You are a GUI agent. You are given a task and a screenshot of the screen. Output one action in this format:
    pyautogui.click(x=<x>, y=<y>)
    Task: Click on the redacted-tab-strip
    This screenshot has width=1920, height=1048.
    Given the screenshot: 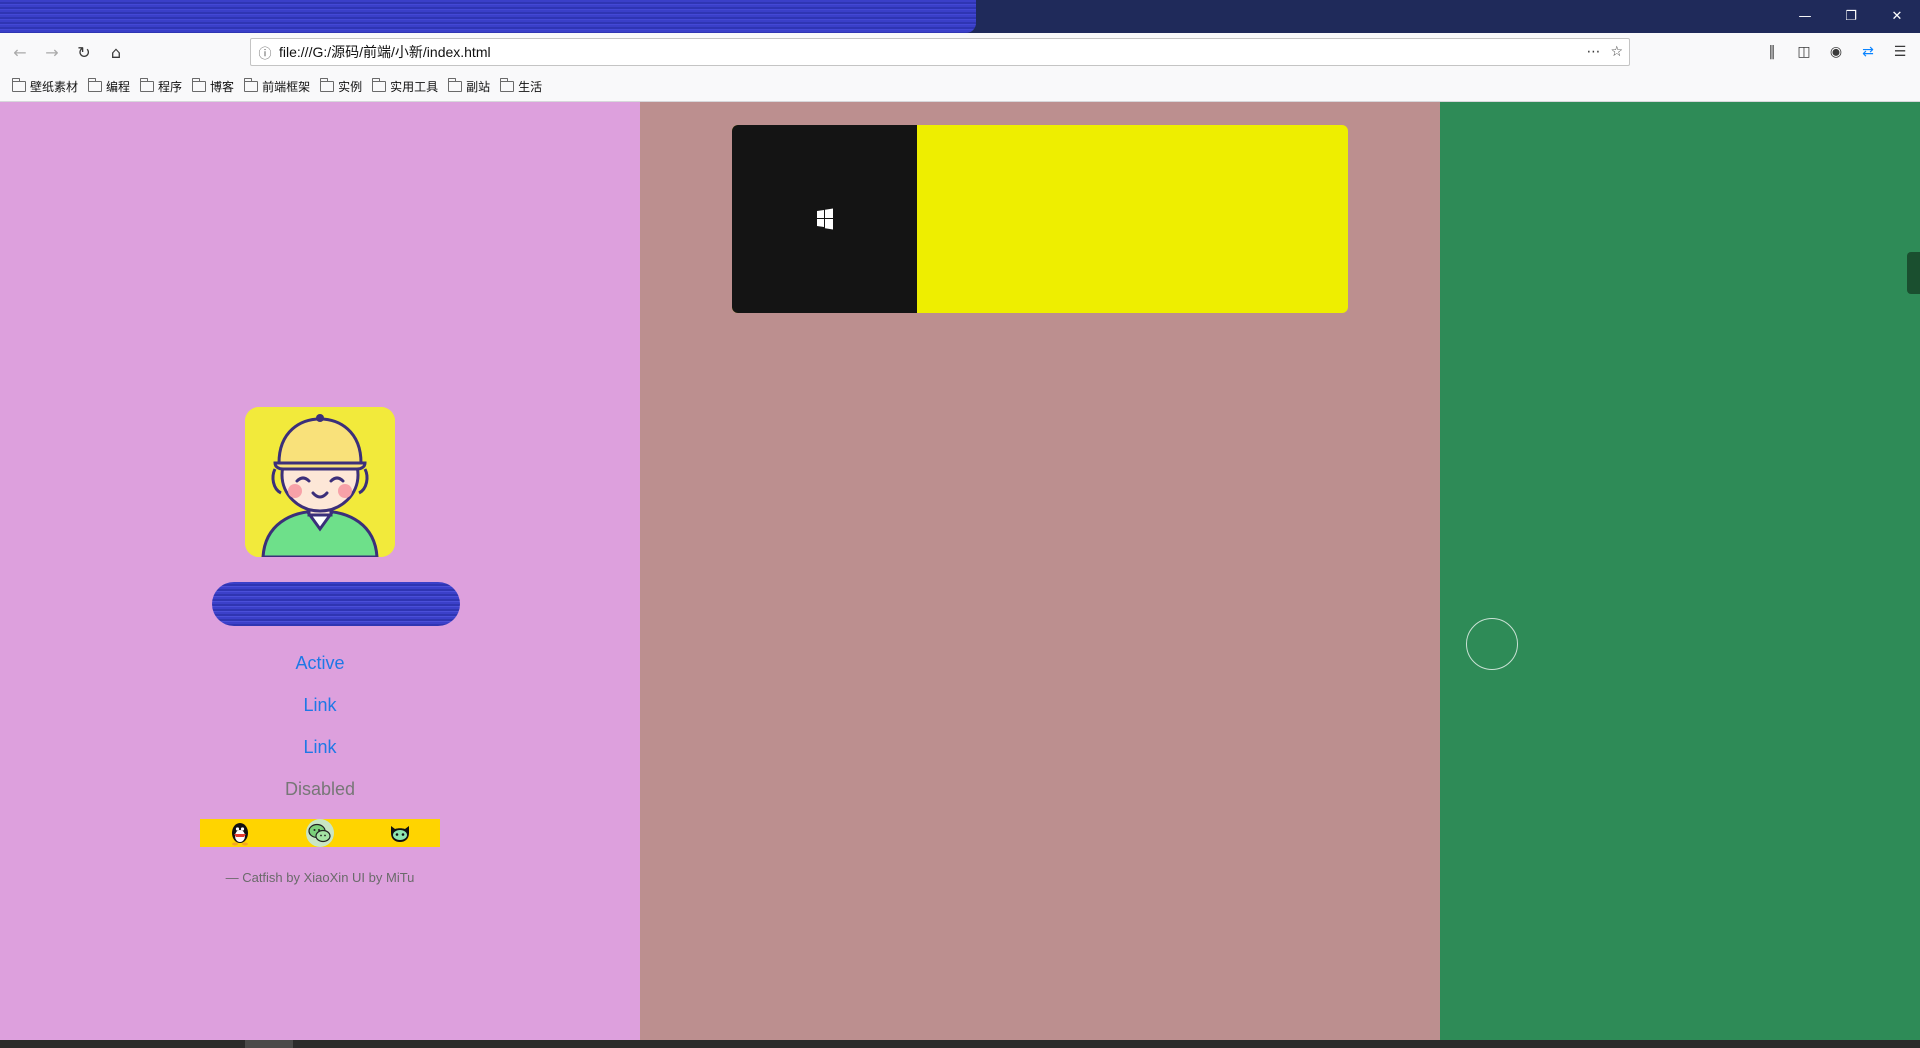 What is the action you would take?
    pyautogui.click(x=488, y=16)
    